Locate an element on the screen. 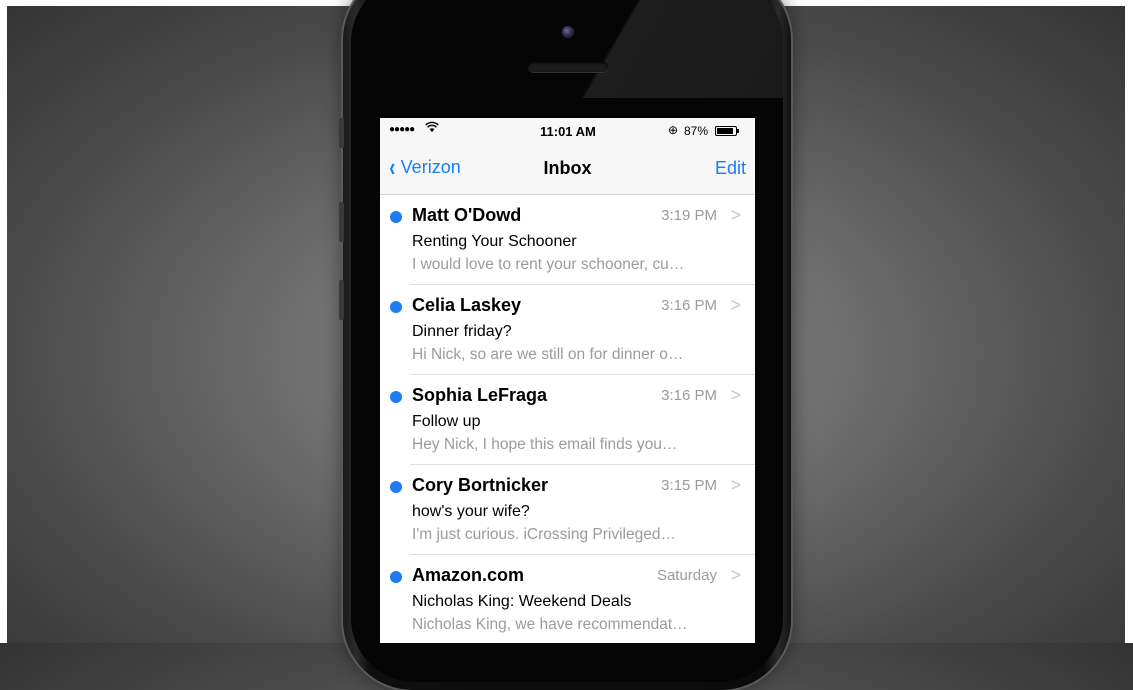 The image size is (1133, 690). earpiece-speaker is located at coordinates (568, 67).